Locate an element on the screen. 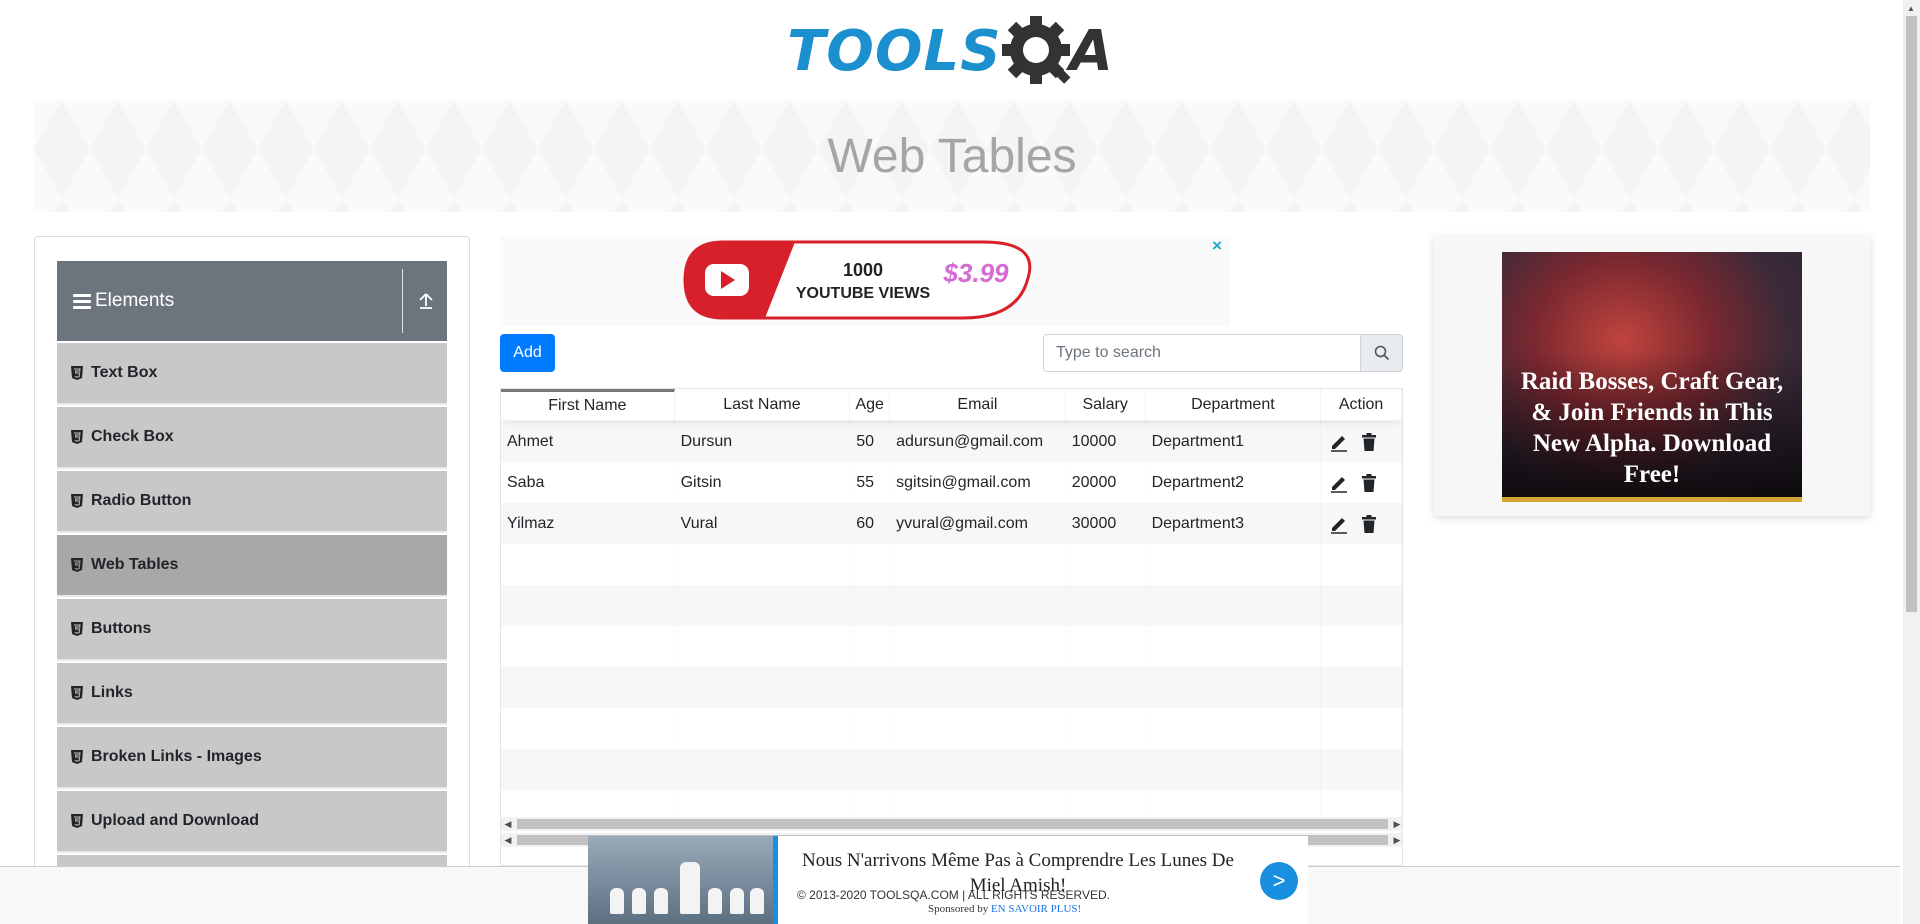 This screenshot has height=924, width=1920. cell-age: 50 is located at coordinates (865, 441).